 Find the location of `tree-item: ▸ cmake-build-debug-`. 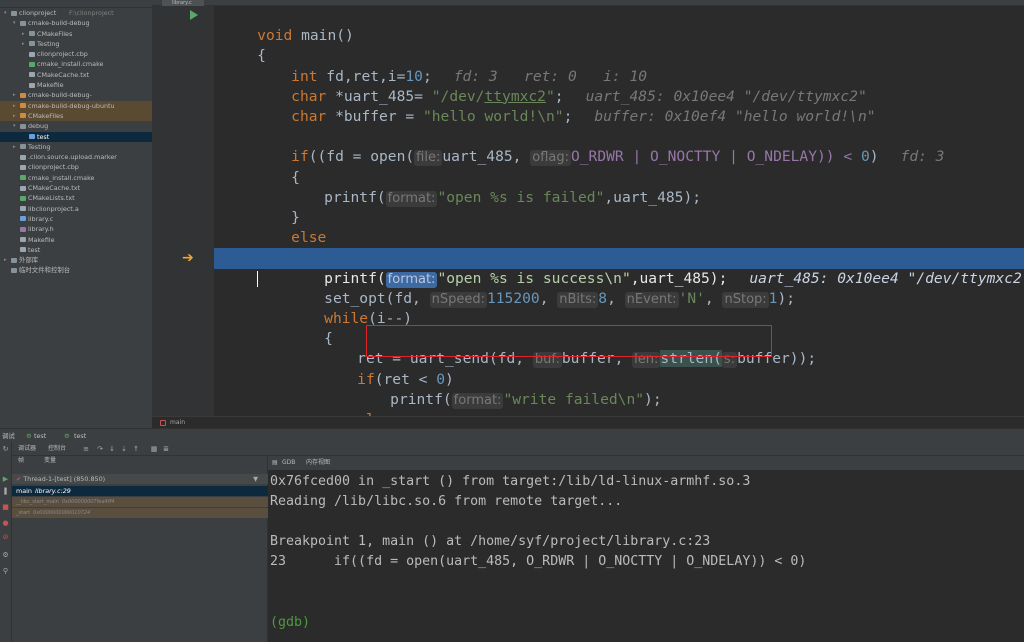

tree-item: ▸ cmake-build-debug- is located at coordinates (76, 95).